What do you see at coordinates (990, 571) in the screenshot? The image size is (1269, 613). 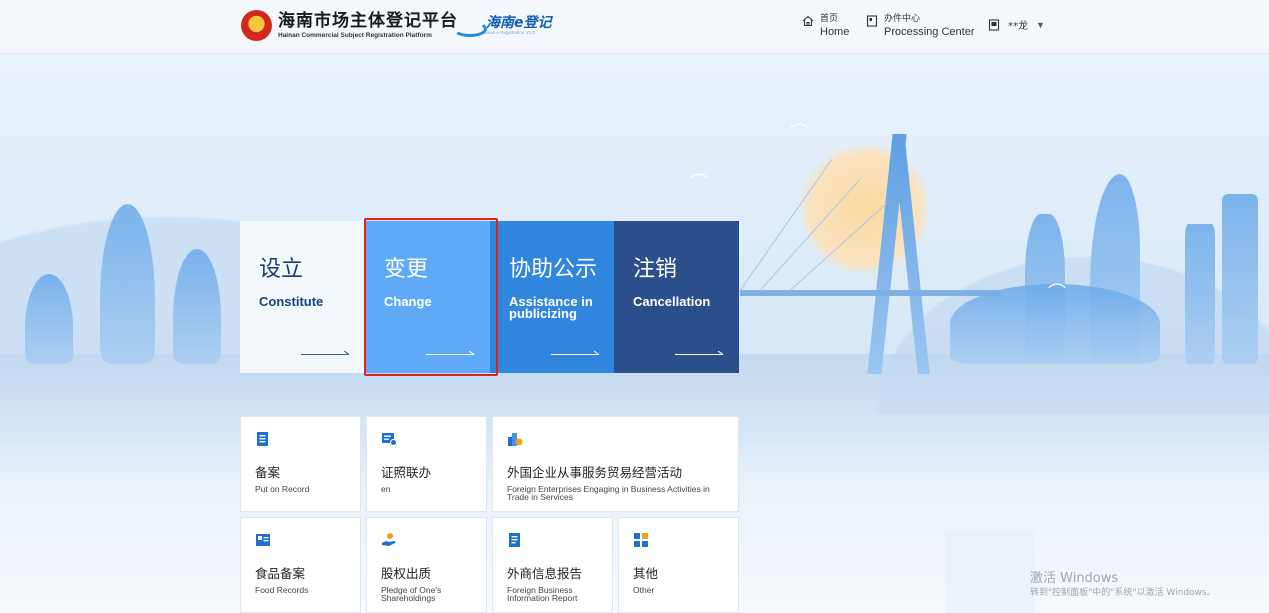 I see `windows-watermark-graphic` at bounding box center [990, 571].